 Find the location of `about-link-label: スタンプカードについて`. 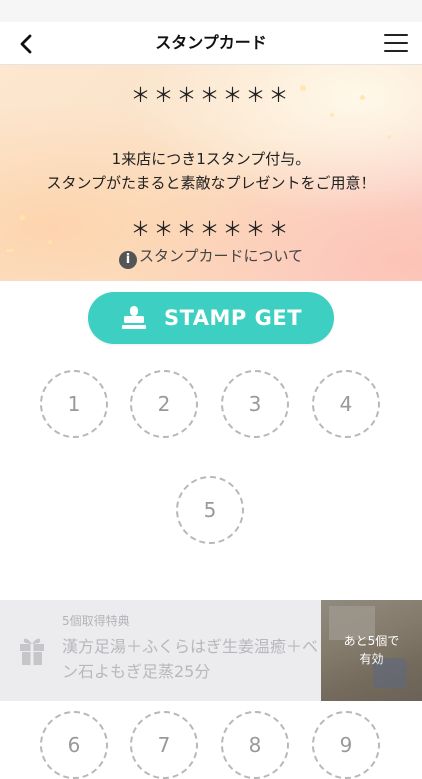

about-link-label: スタンプカードについて is located at coordinates (221, 256).